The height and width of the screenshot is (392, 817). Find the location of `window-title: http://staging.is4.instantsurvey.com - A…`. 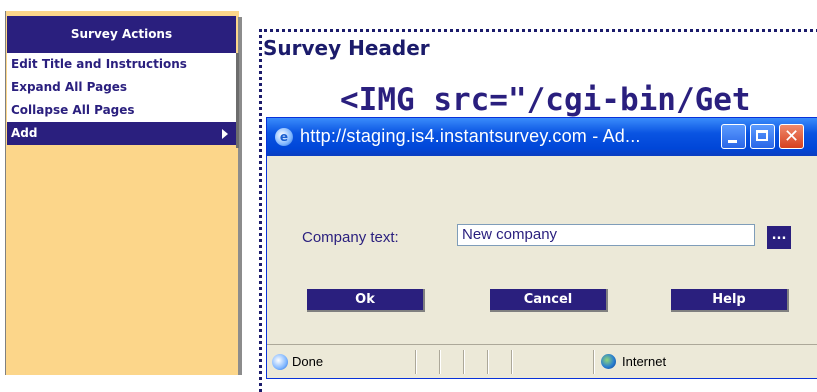

window-title: http://staging.is4.instantsurvey.com - A… is located at coordinates (470, 136).